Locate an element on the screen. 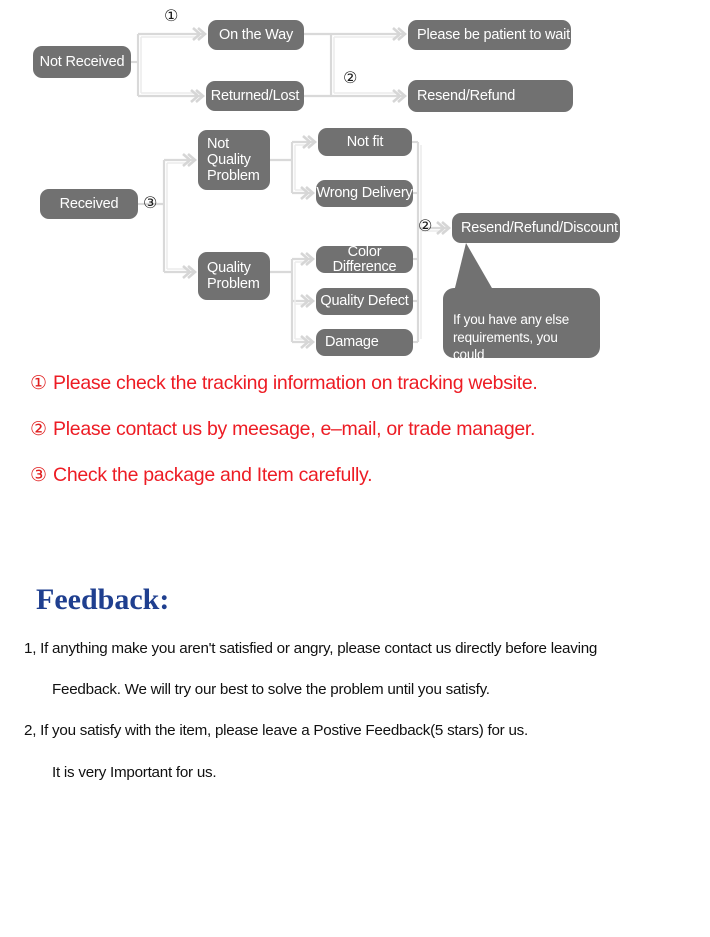 This screenshot has height=937, width=710. marker-step-1-top: ① is located at coordinates (171, 15).